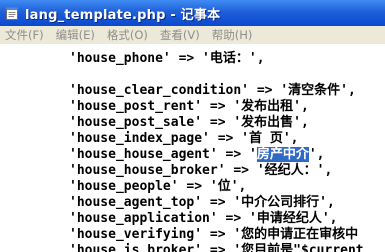  Describe the element at coordinates (181, 35) in the screenshot. I see `menu-view: 查看(V)` at that location.